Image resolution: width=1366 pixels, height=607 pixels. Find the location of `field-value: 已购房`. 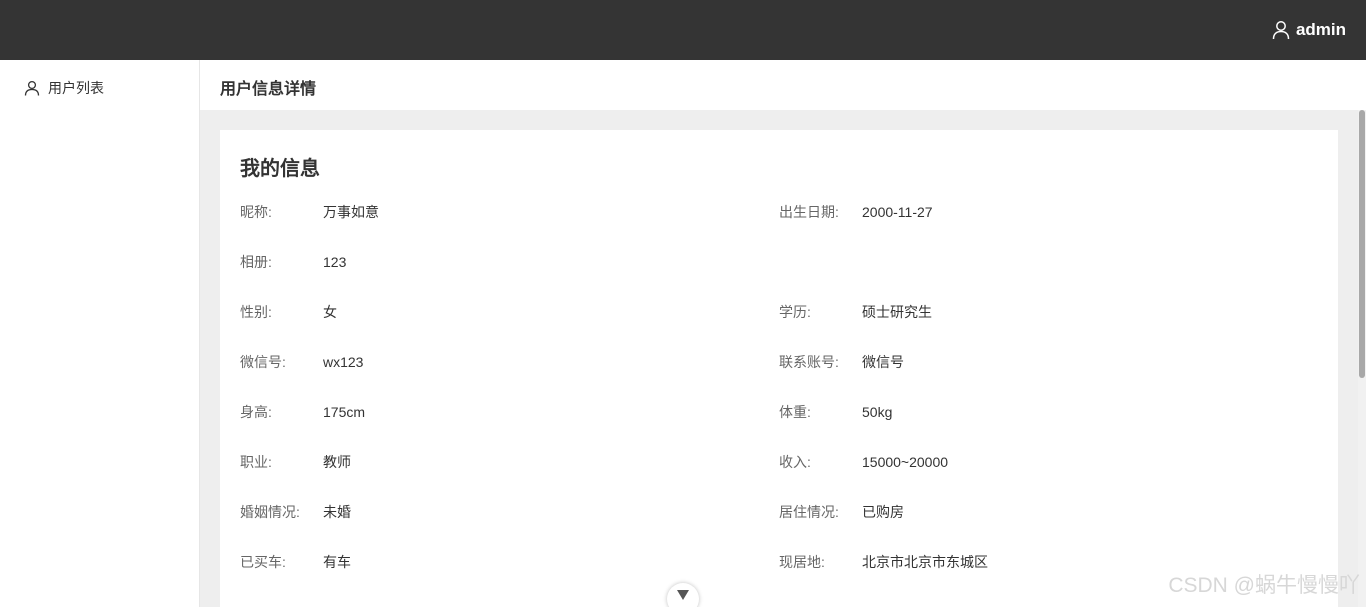

field-value: 已购房 is located at coordinates (883, 512).